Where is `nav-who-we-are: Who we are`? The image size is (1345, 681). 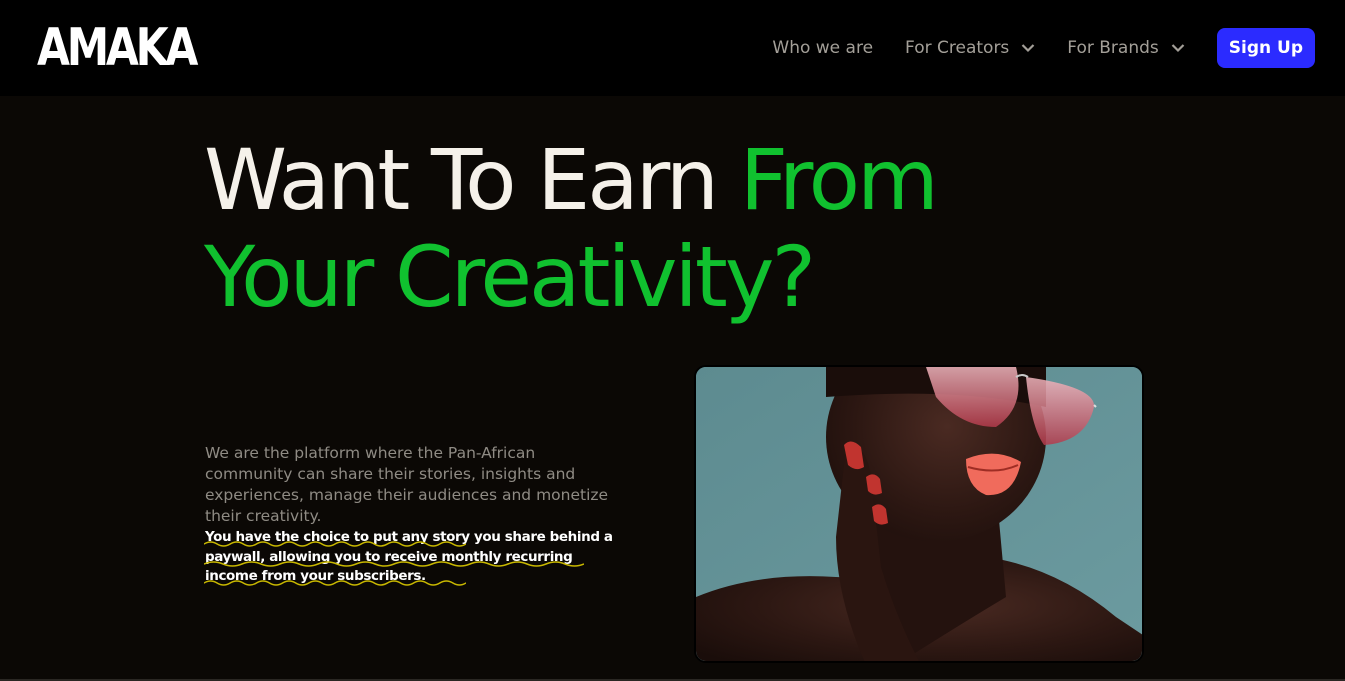
nav-who-we-are: Who we are is located at coordinates (822, 48).